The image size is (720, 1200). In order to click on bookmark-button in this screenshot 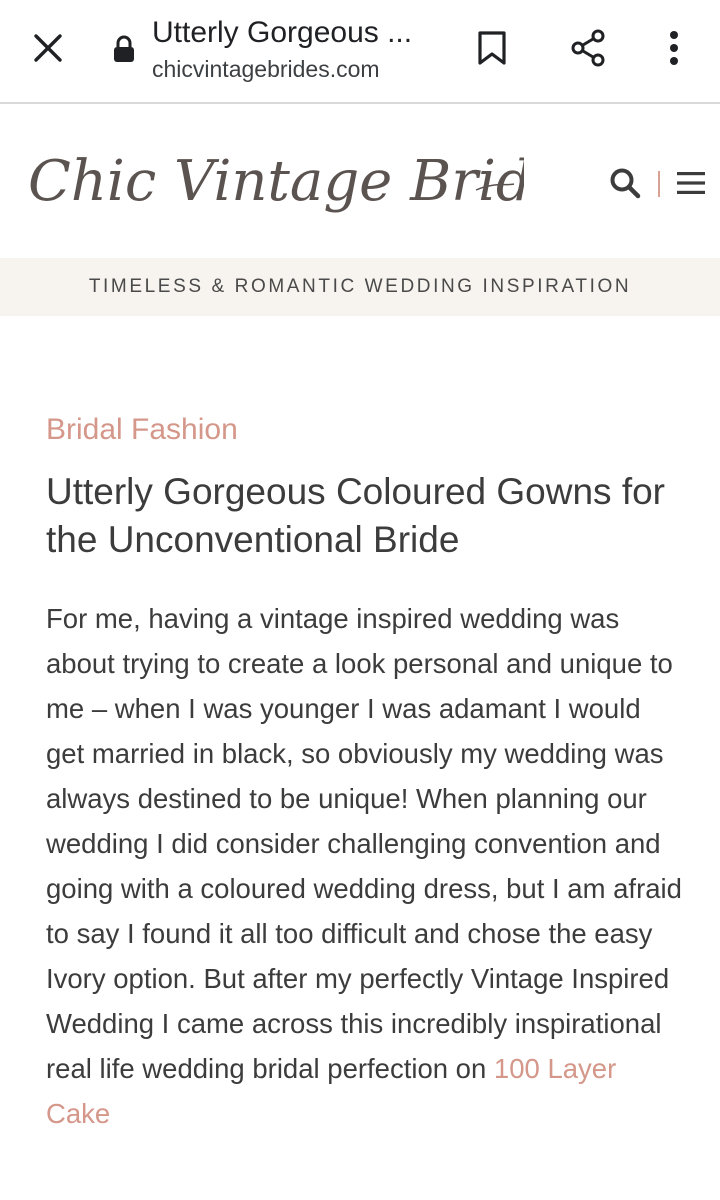, I will do `click(492, 48)`.